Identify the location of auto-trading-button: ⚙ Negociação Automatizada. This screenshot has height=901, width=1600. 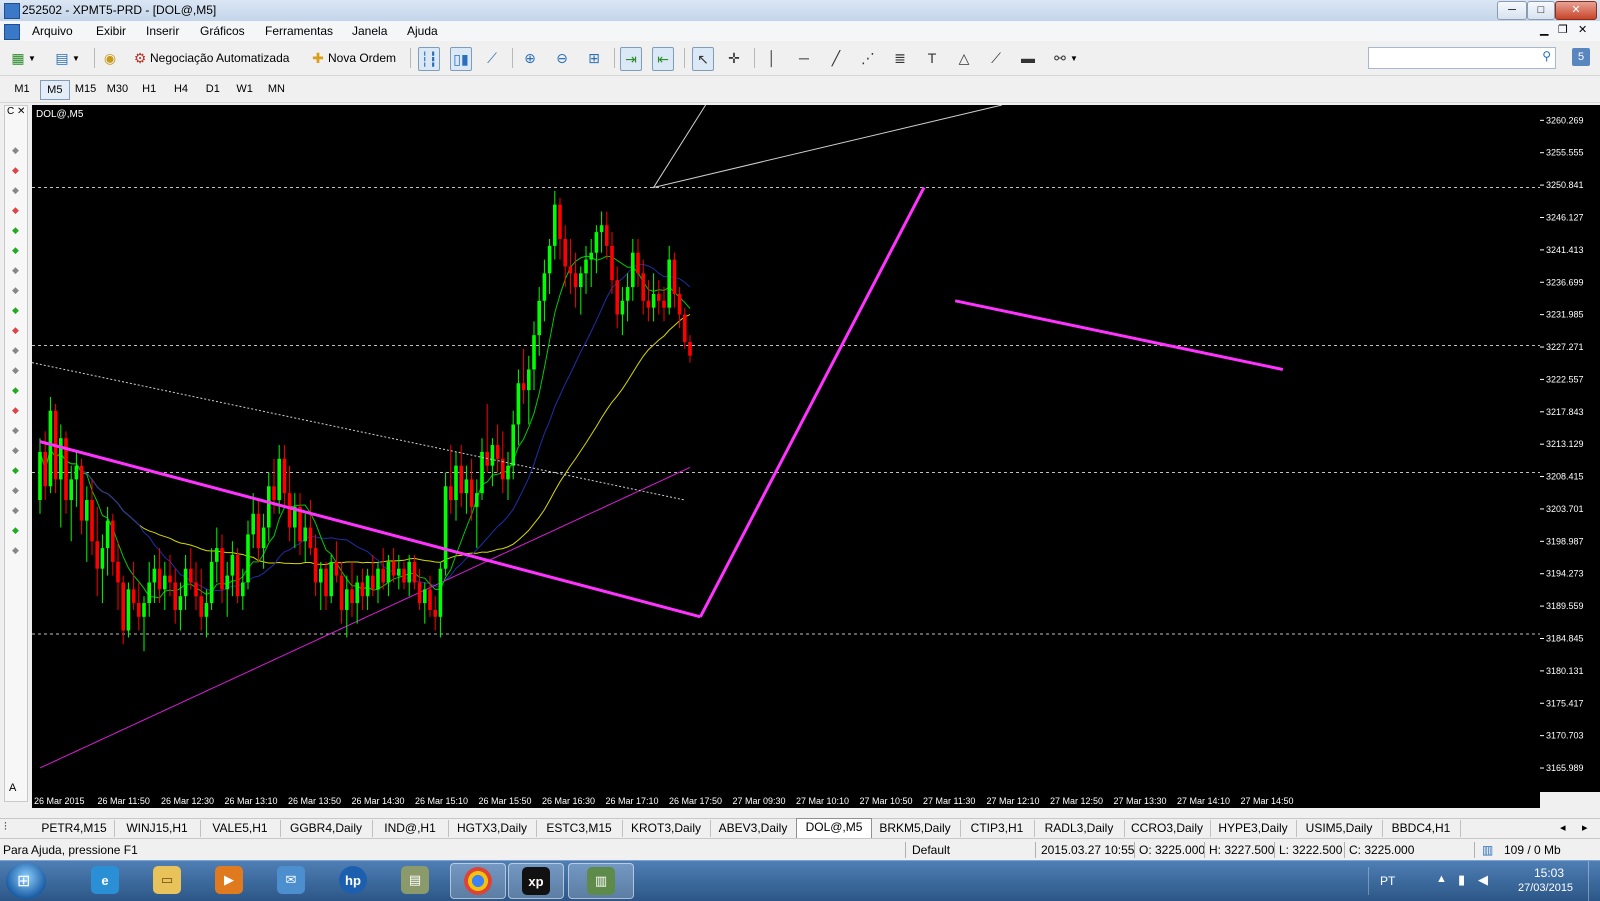
(210, 58).